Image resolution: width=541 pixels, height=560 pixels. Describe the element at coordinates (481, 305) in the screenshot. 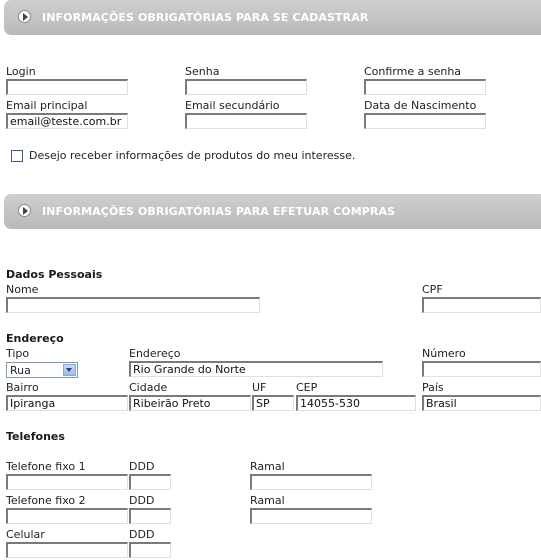

I see `cpf-input` at that location.